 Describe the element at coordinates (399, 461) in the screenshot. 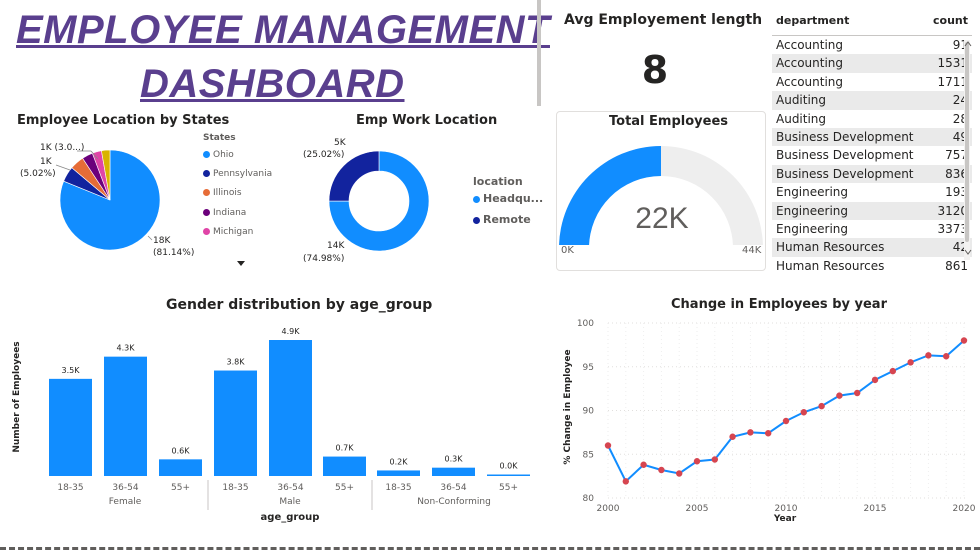

I see `bar-data-label: 0.2K` at that location.